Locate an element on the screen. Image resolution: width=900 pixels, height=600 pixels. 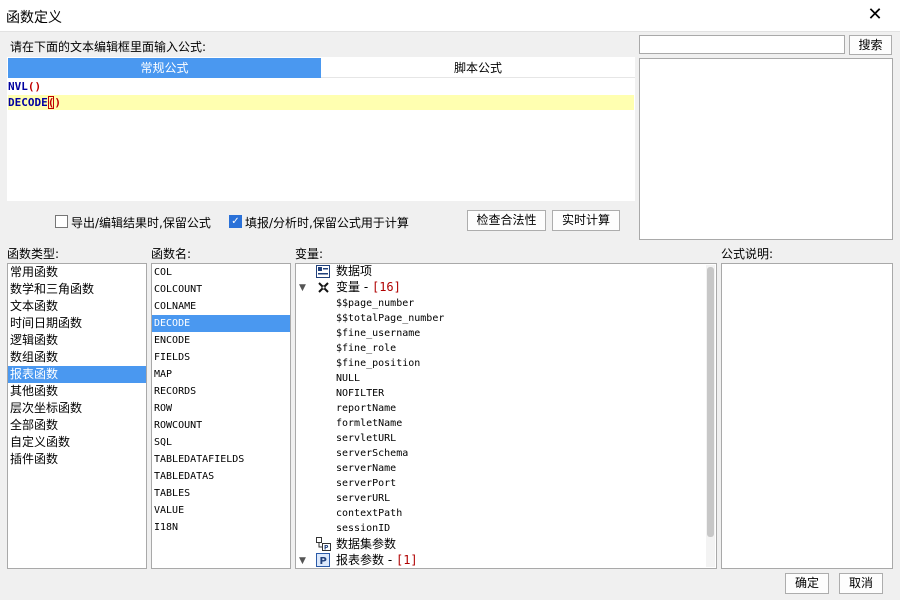
tree-node-dataset-params: 数据集参数 is located at coordinates (366, 544).